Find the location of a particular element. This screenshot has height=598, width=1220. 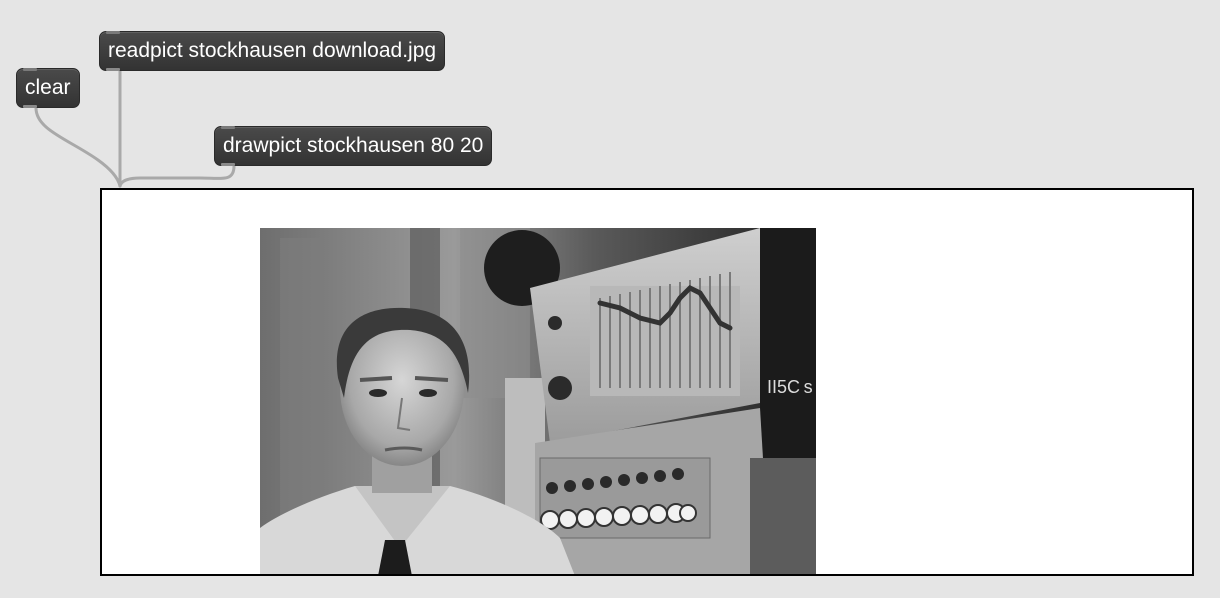

patch-cord-clear is located at coordinates (78, 147).